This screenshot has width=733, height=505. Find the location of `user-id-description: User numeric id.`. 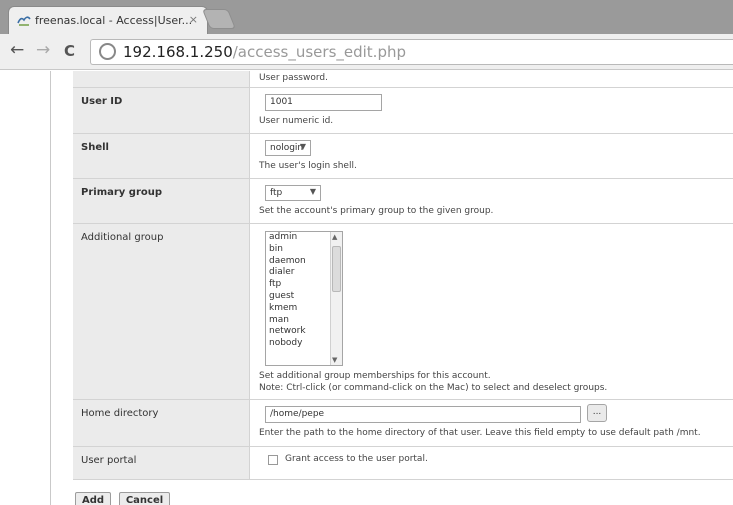

user-id-description: User numeric id. is located at coordinates (296, 121).